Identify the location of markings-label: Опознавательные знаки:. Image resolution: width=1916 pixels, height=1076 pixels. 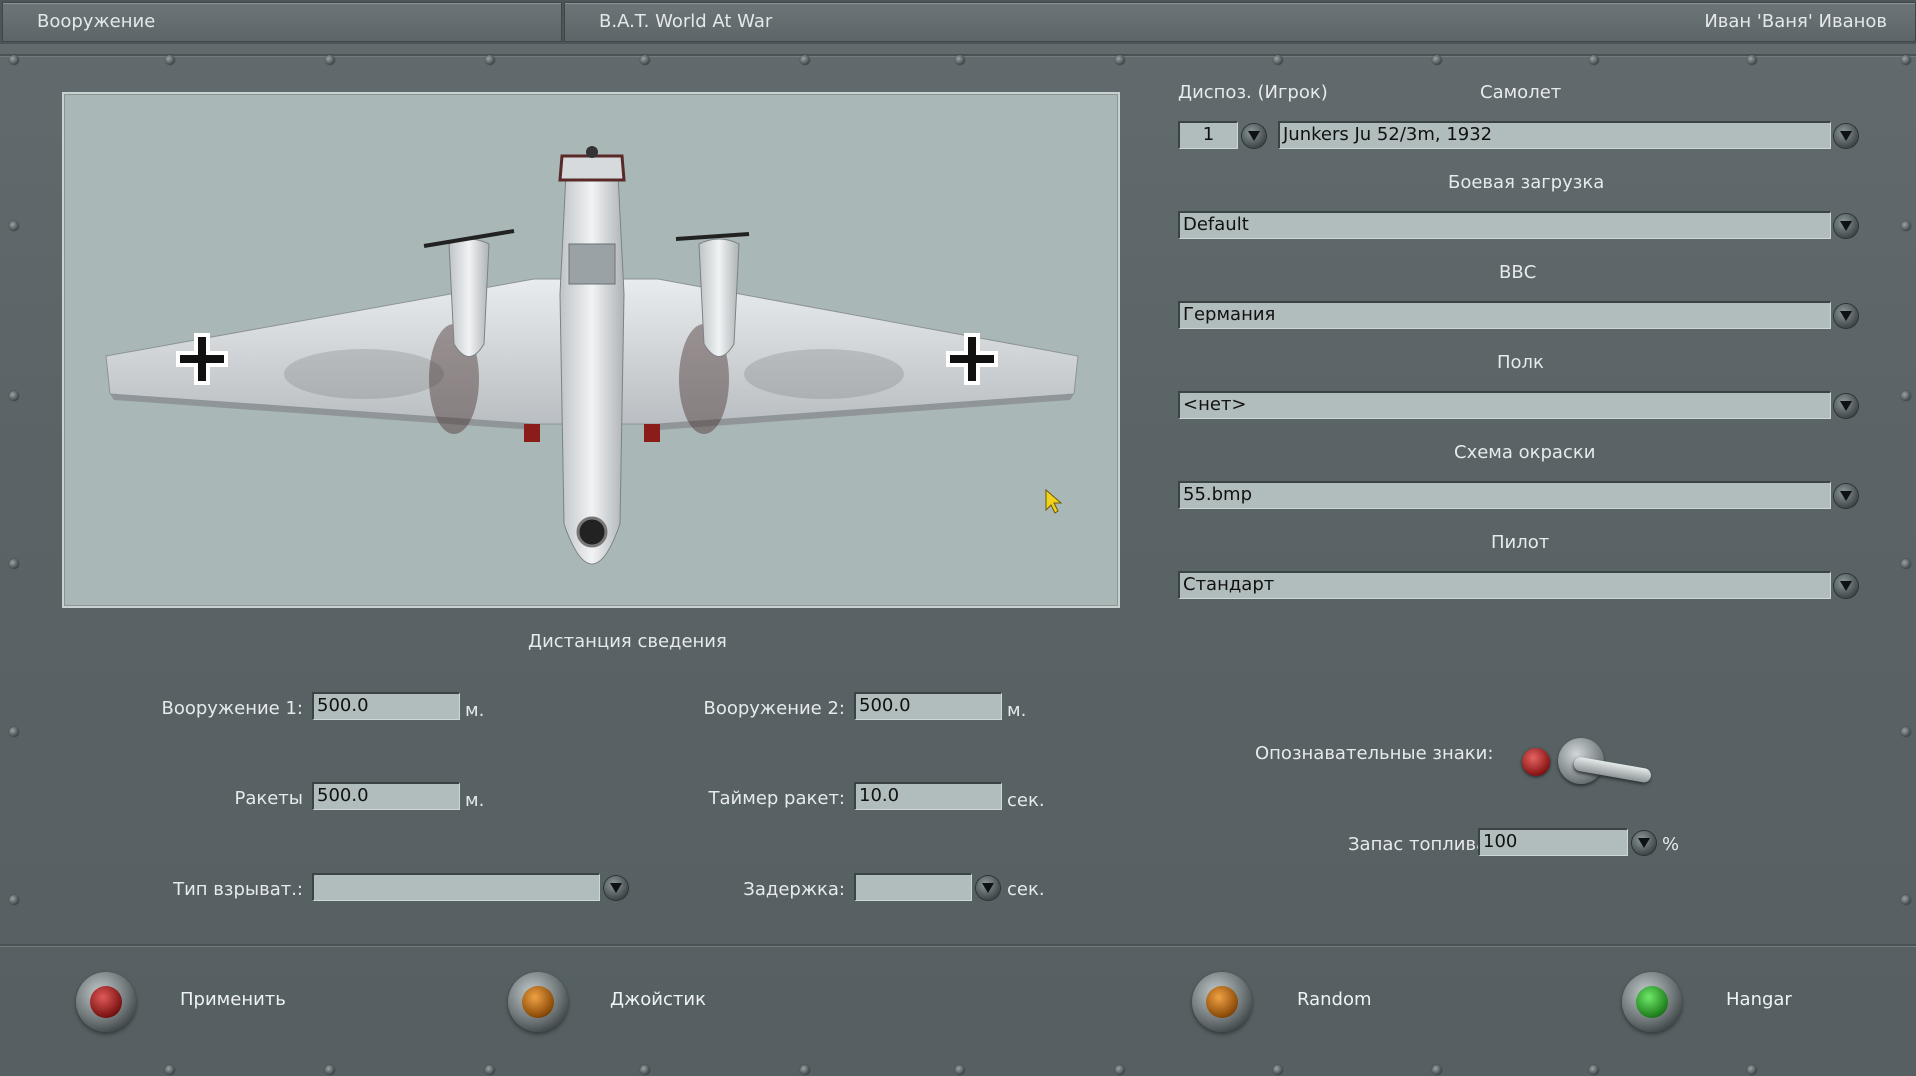
(1374, 753).